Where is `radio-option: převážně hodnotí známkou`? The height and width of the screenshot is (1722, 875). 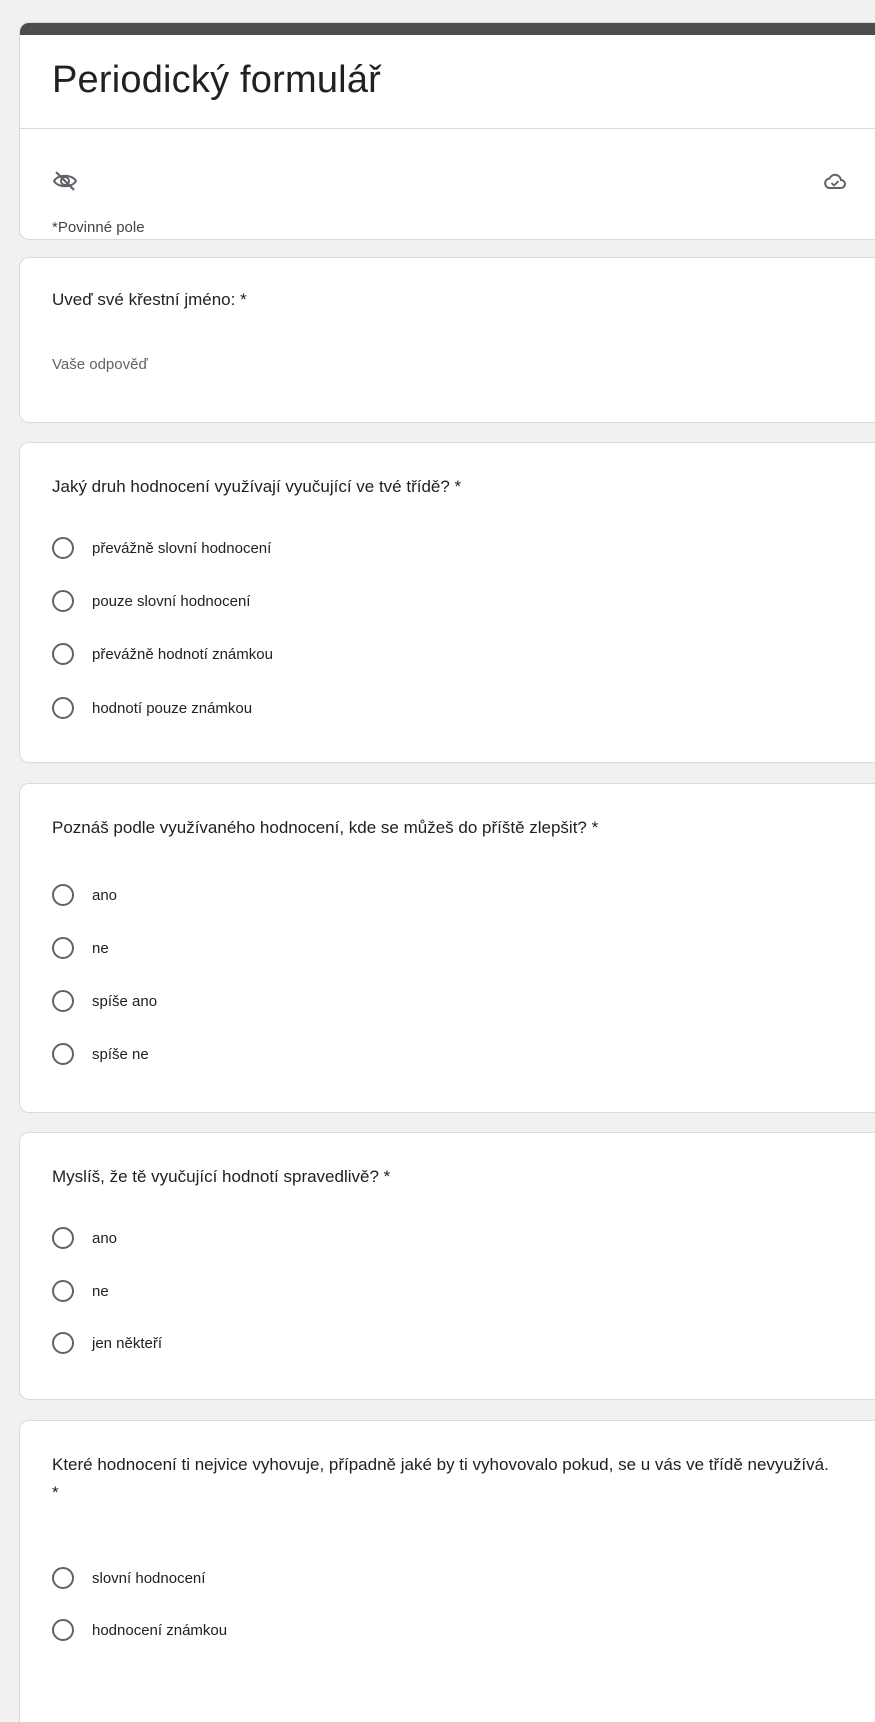
radio-option: převážně hodnotí známkou is located at coordinates (162, 654).